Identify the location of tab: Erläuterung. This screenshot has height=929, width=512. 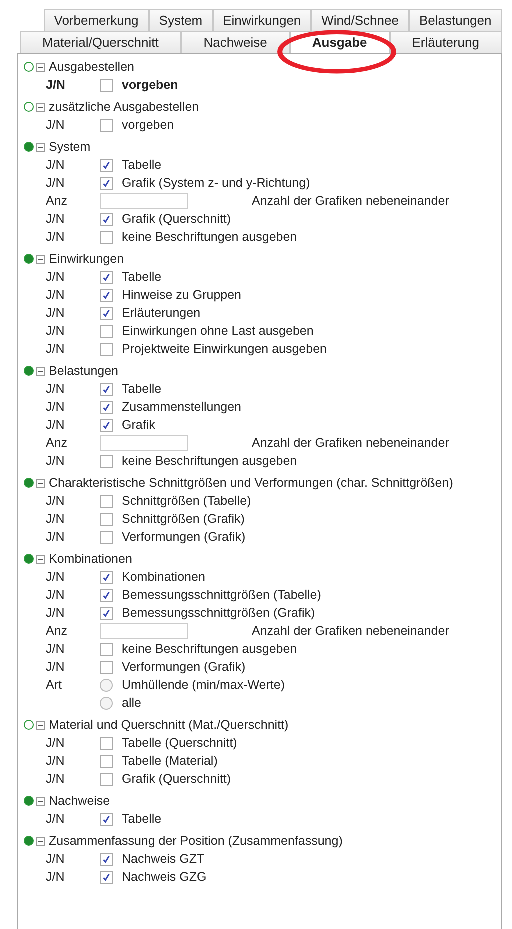
(446, 42).